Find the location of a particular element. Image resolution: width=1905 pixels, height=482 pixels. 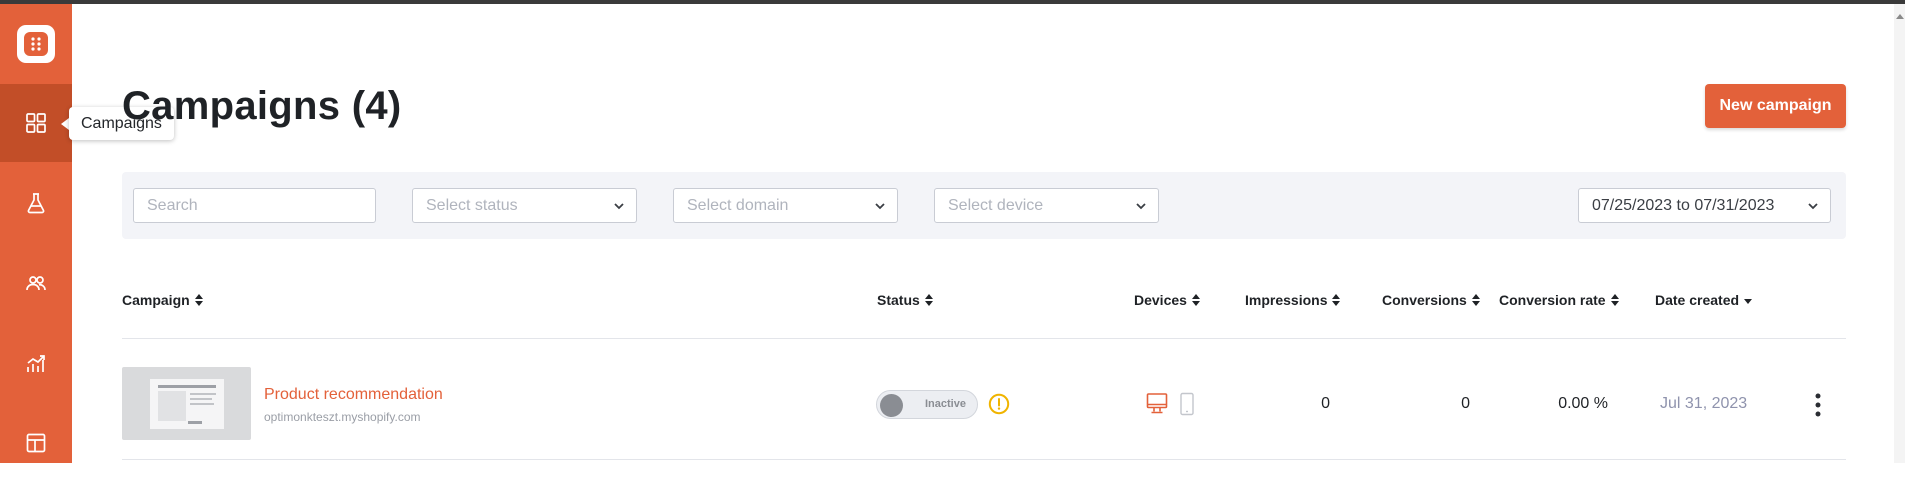

column-header-impressions: Impressions is located at coordinates (1293, 300).